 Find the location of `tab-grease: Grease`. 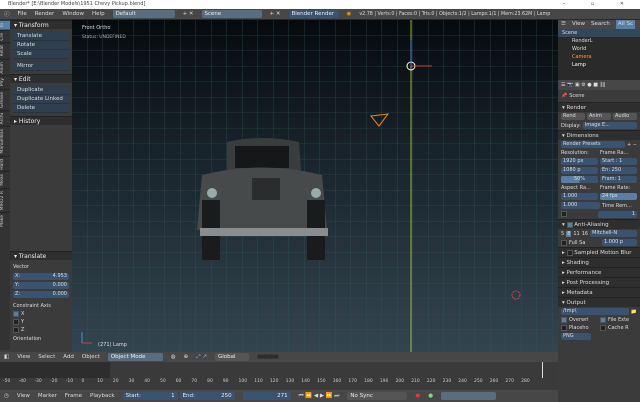

tab-grease: Grease is located at coordinates (5, 99).